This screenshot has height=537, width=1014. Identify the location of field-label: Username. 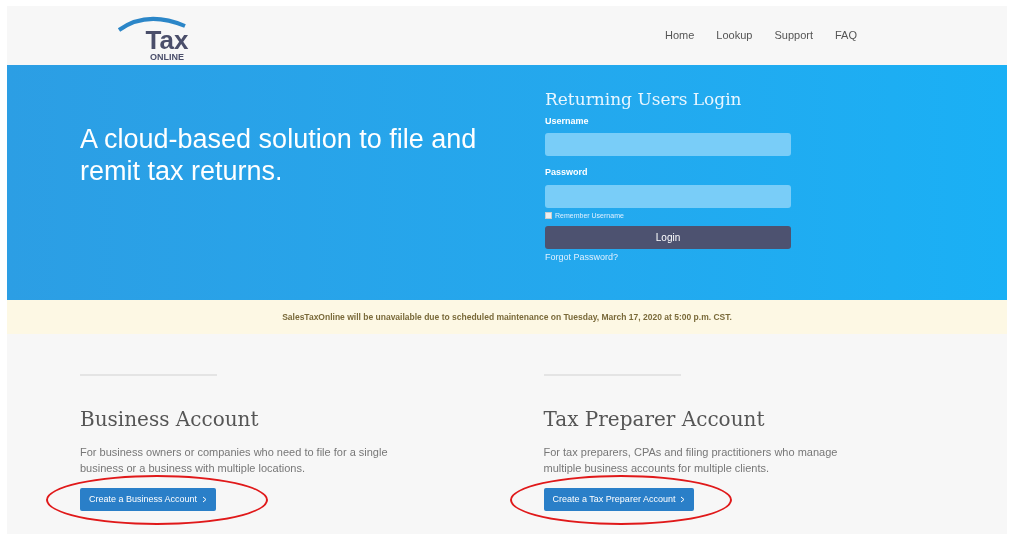
(567, 121).